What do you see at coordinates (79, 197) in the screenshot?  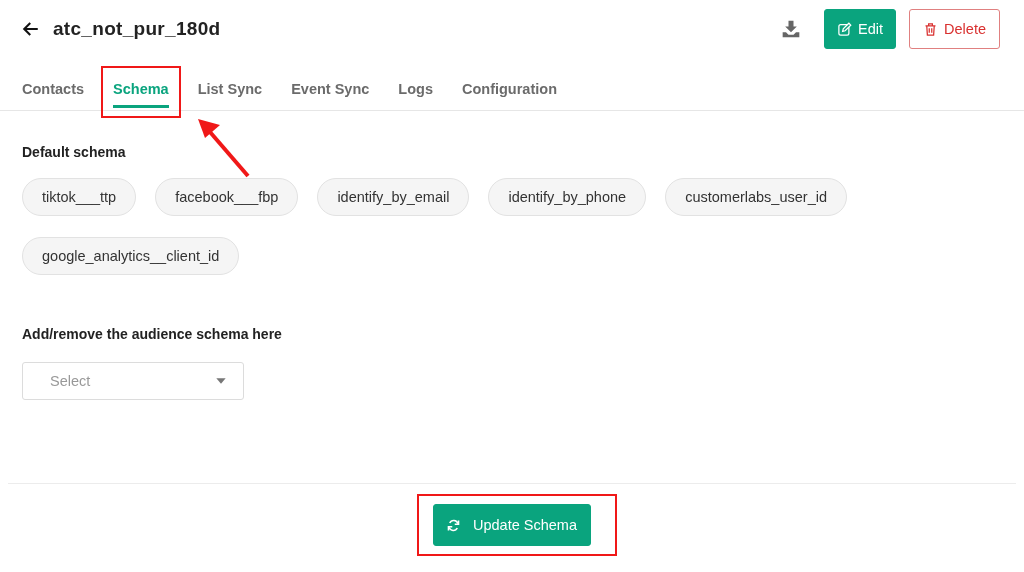 I see `schema-tag: tiktok___ttp` at bounding box center [79, 197].